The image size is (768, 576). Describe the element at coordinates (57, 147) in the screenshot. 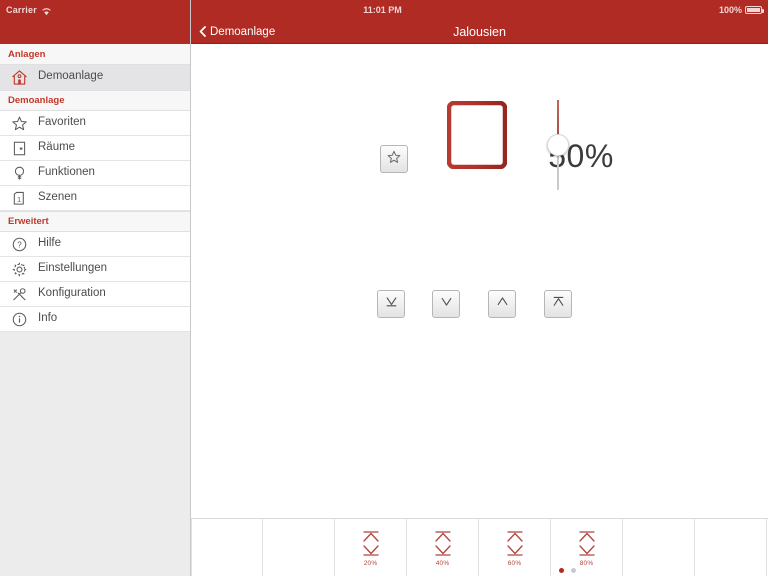

I see `sidebar-item-label: Räume` at that location.